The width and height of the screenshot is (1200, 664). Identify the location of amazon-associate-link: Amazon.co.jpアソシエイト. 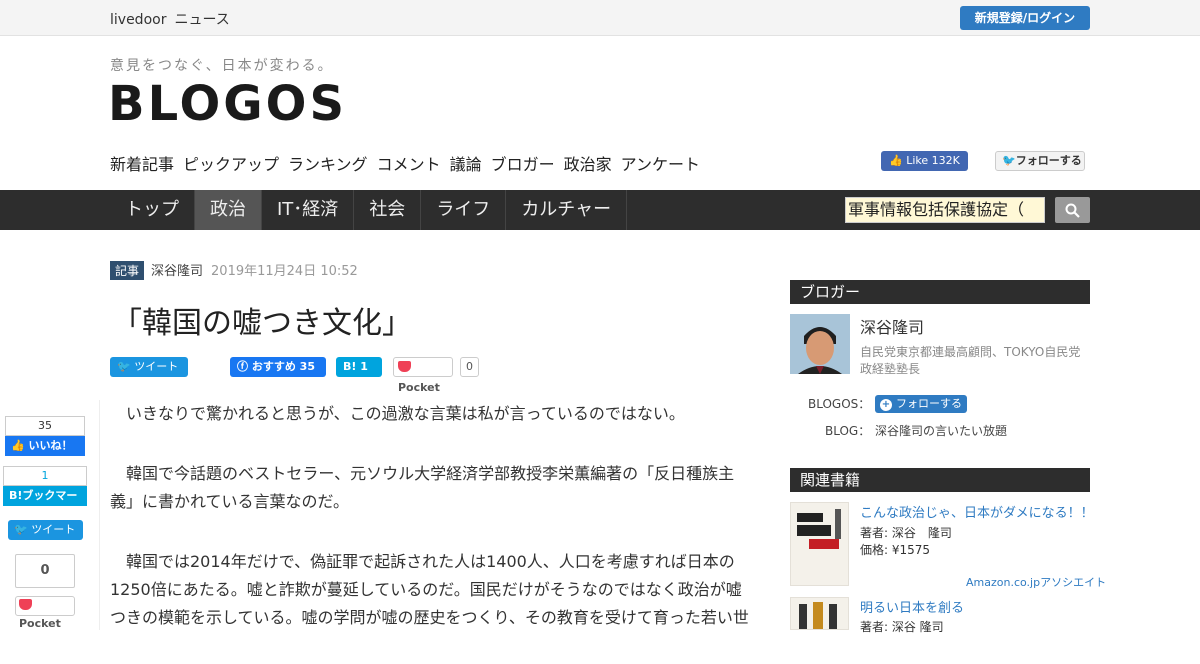
(1036, 582).